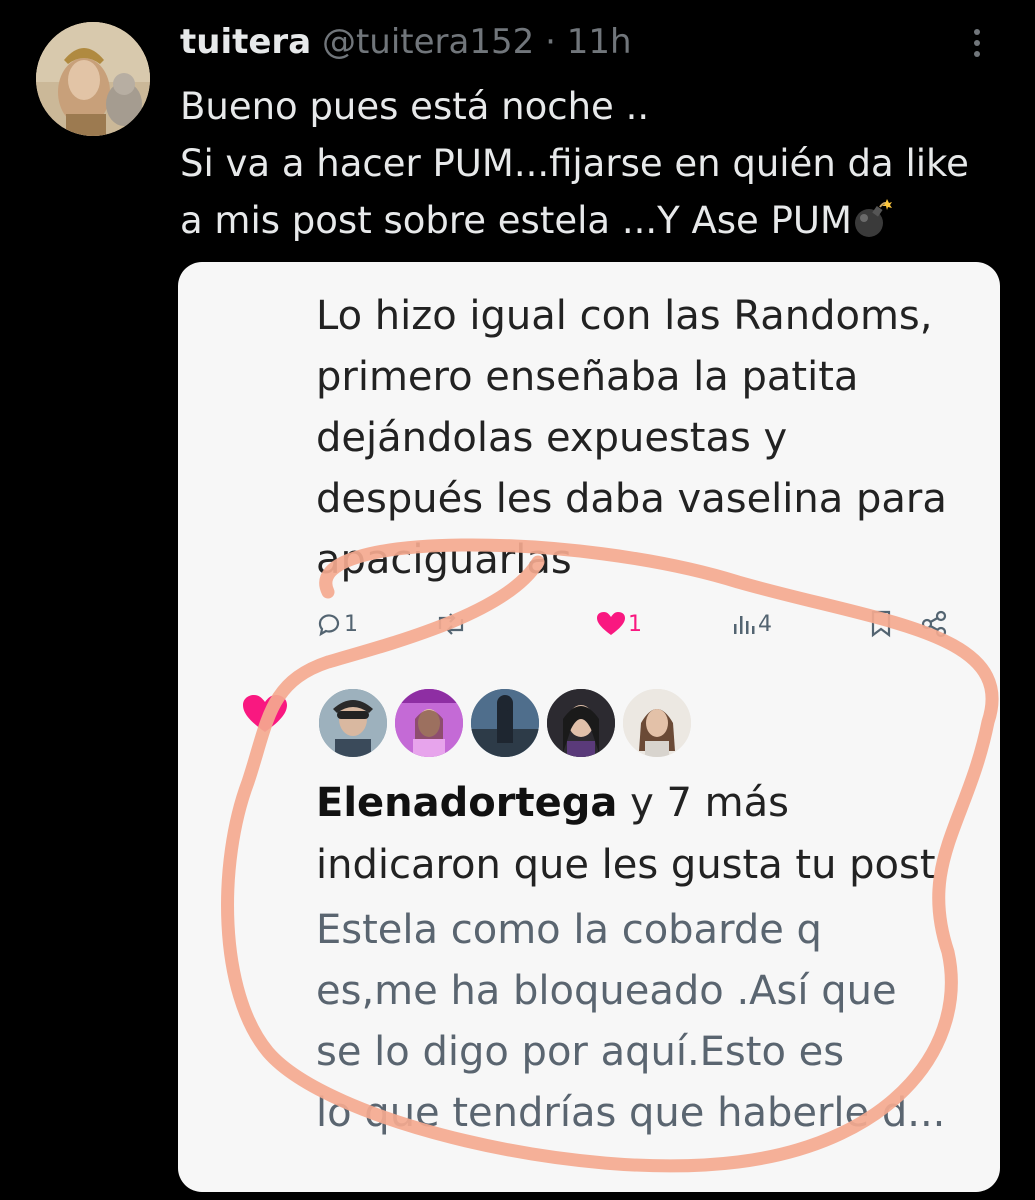 Image resolution: width=1035 pixels, height=1200 pixels. I want to click on tweet-header: tuitera @tuitera152 · 11h, so click(406, 42).